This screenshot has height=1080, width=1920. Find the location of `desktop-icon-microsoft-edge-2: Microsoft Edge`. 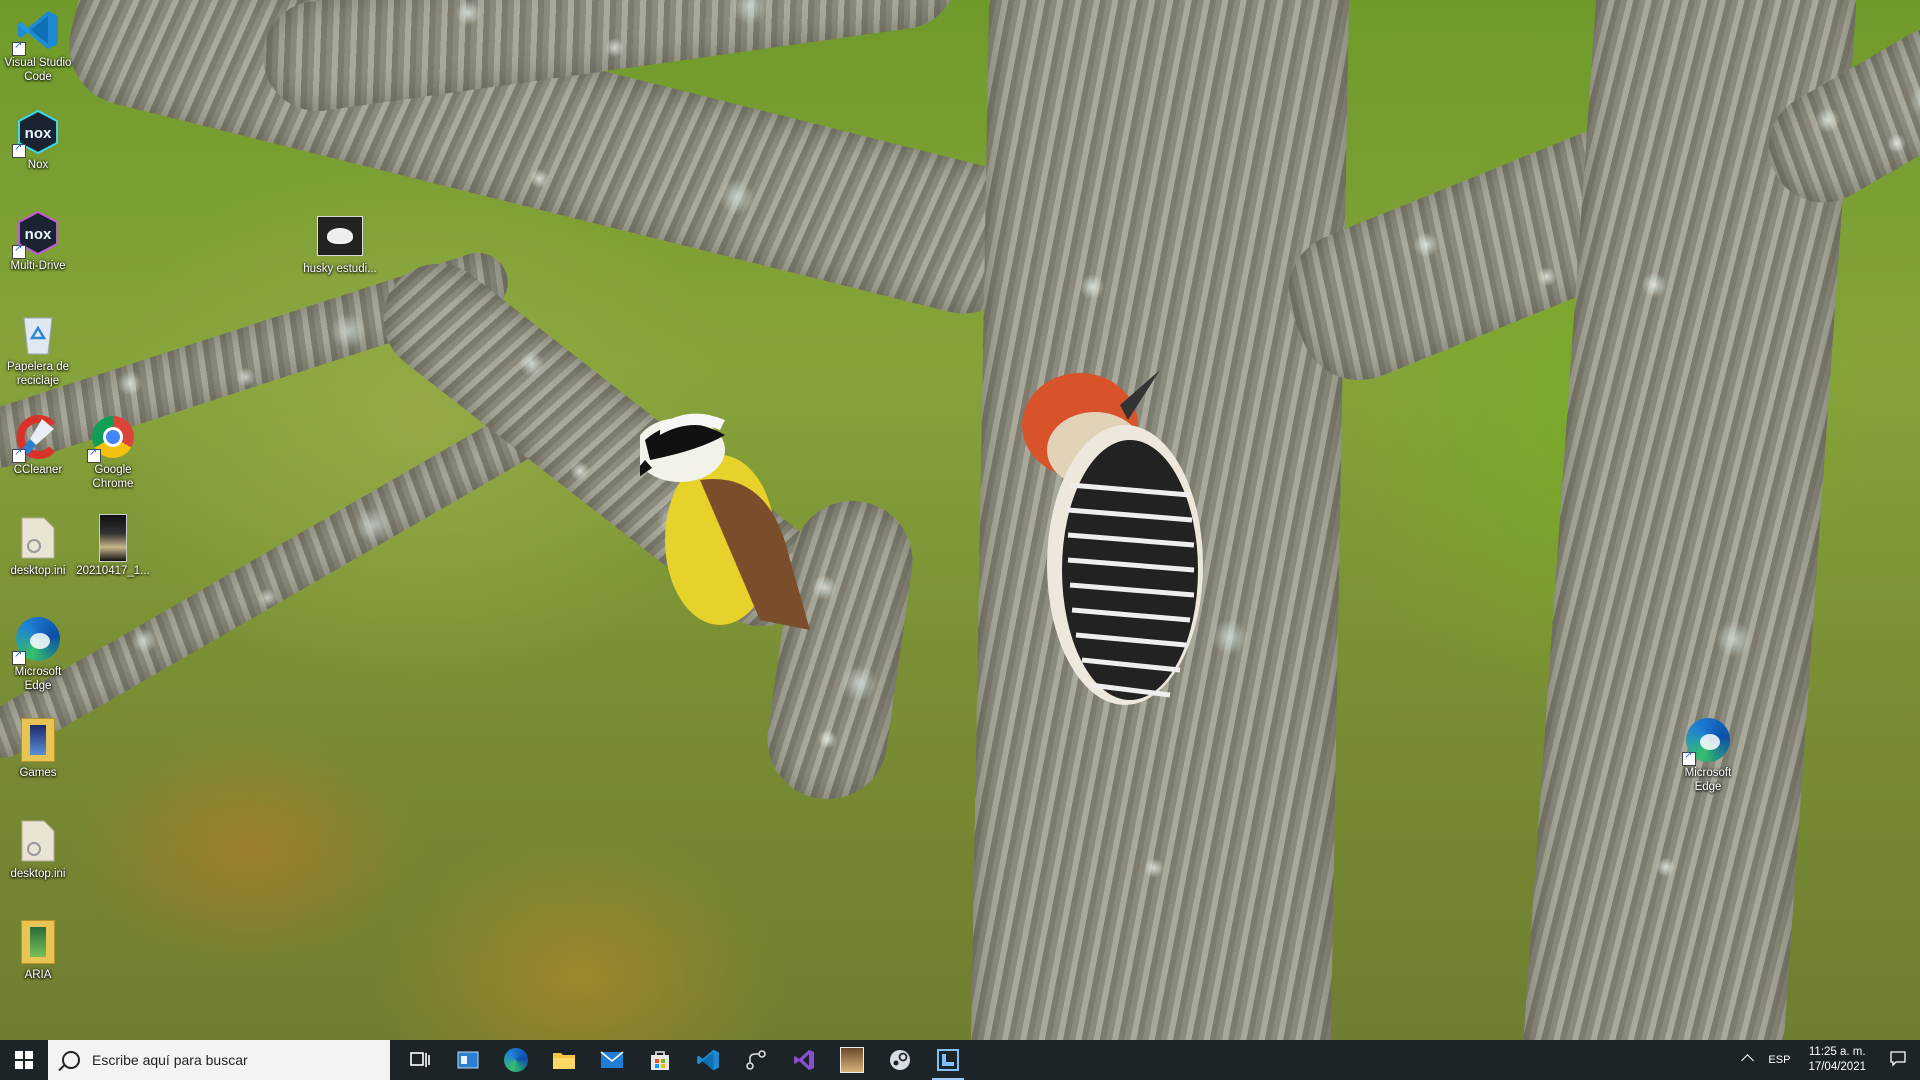

desktop-icon-microsoft-edge-2: Microsoft Edge is located at coordinates (1708, 755).